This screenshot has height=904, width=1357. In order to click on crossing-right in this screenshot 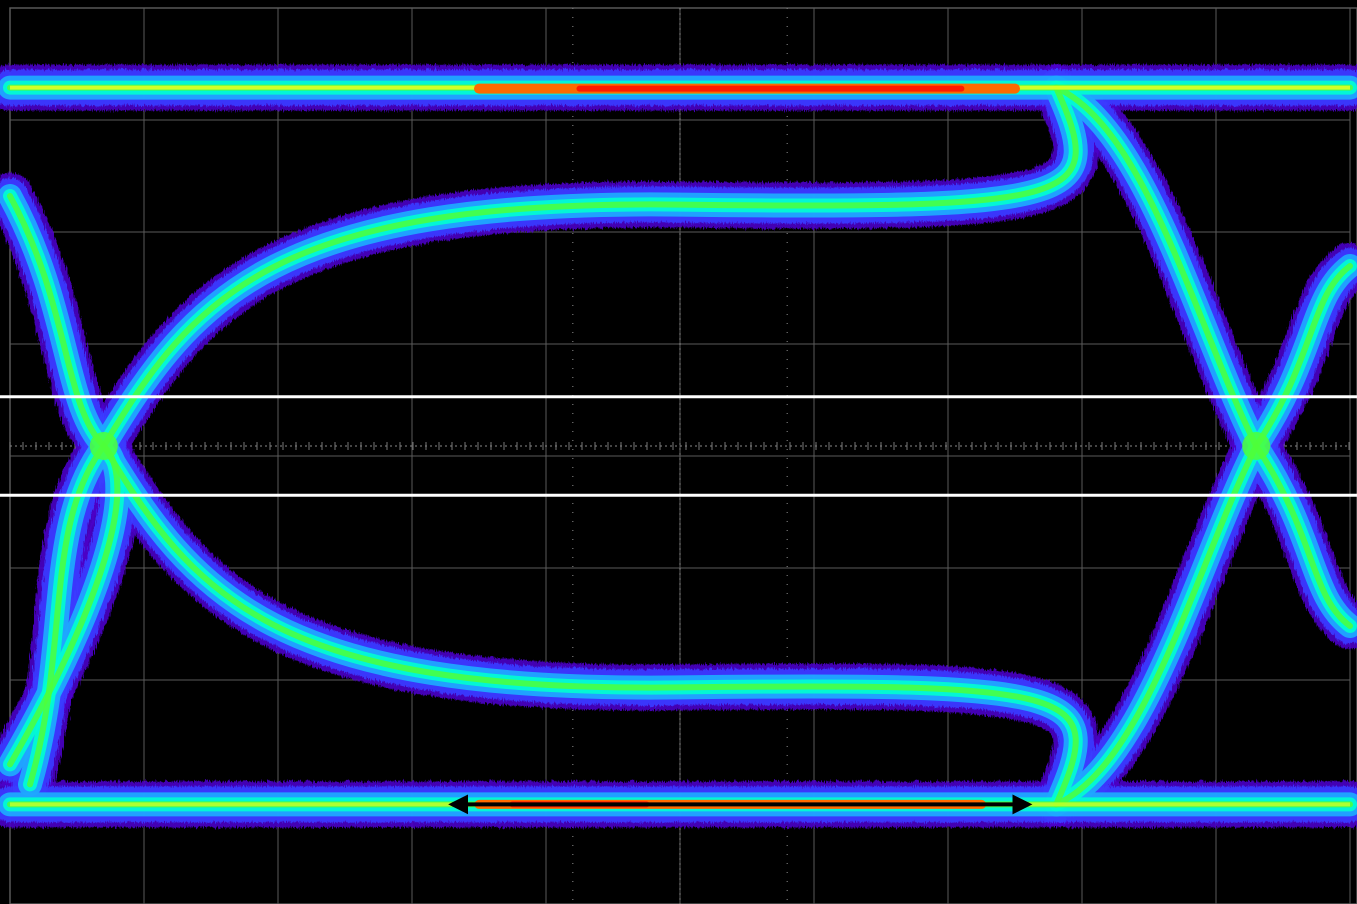, I will do `click(1256, 446)`.